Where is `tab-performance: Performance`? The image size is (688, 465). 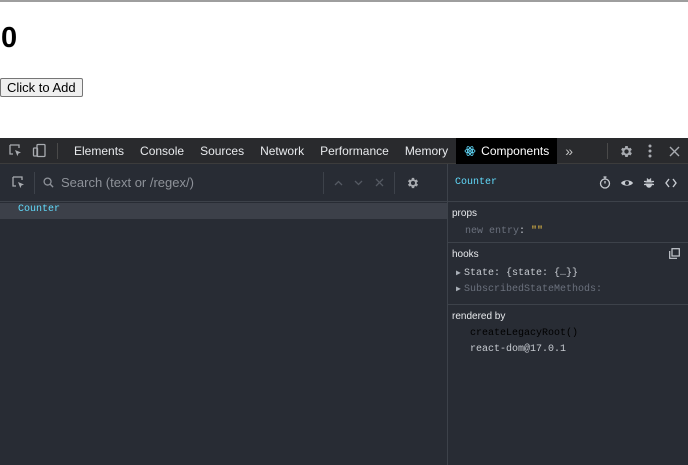
tab-performance: Performance is located at coordinates (354, 151).